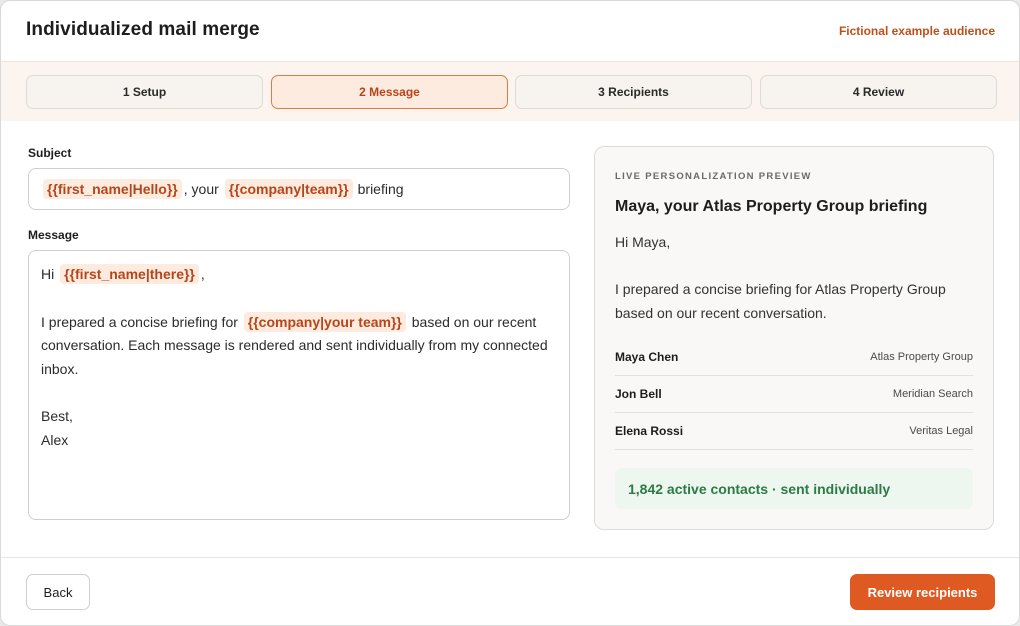 The width and height of the screenshot is (1020, 626). I want to click on merge-tag-first-name: {{first_name|there}}, so click(129, 274).